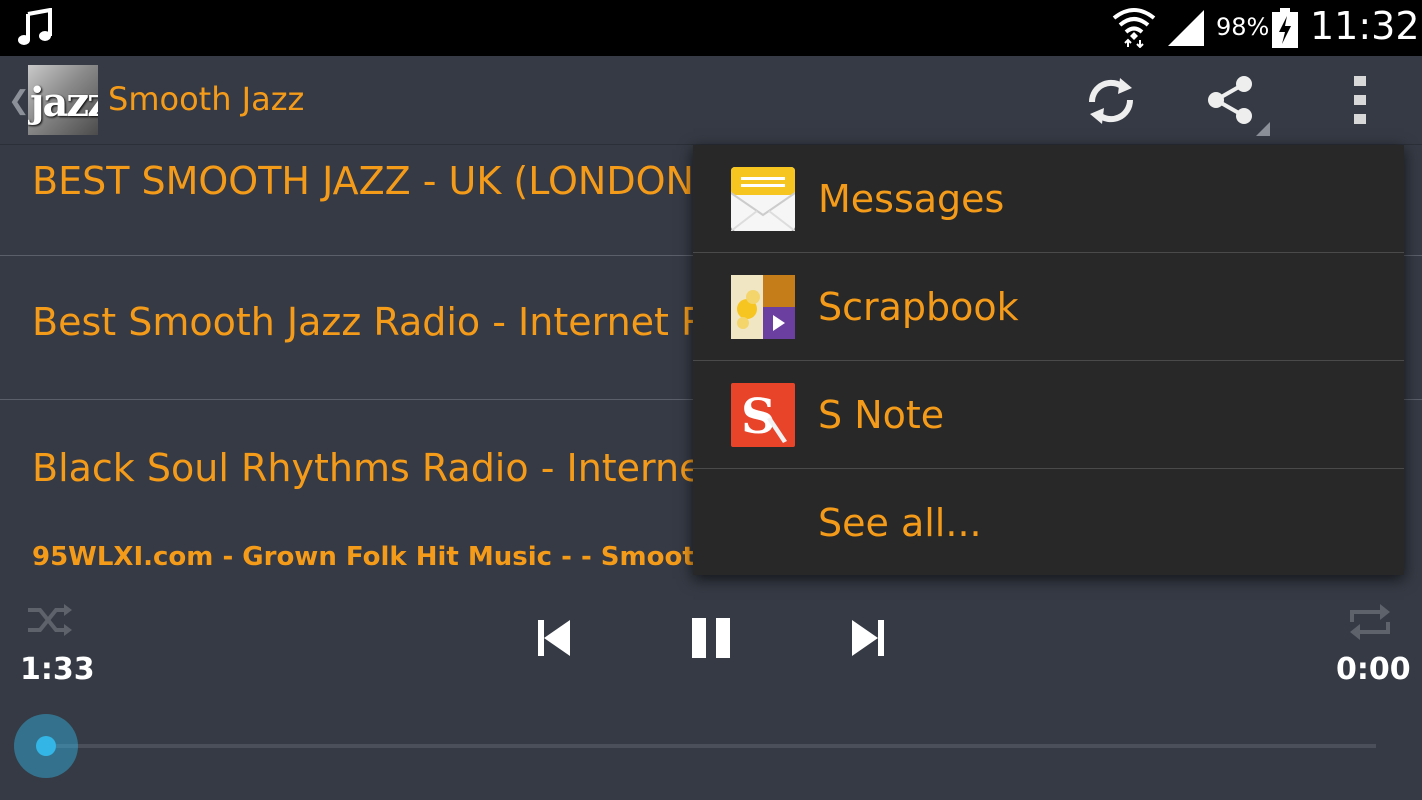 Image resolution: width=1422 pixels, height=800 pixels. Describe the element at coordinates (1370, 622) in the screenshot. I see `repeat-icon` at that location.